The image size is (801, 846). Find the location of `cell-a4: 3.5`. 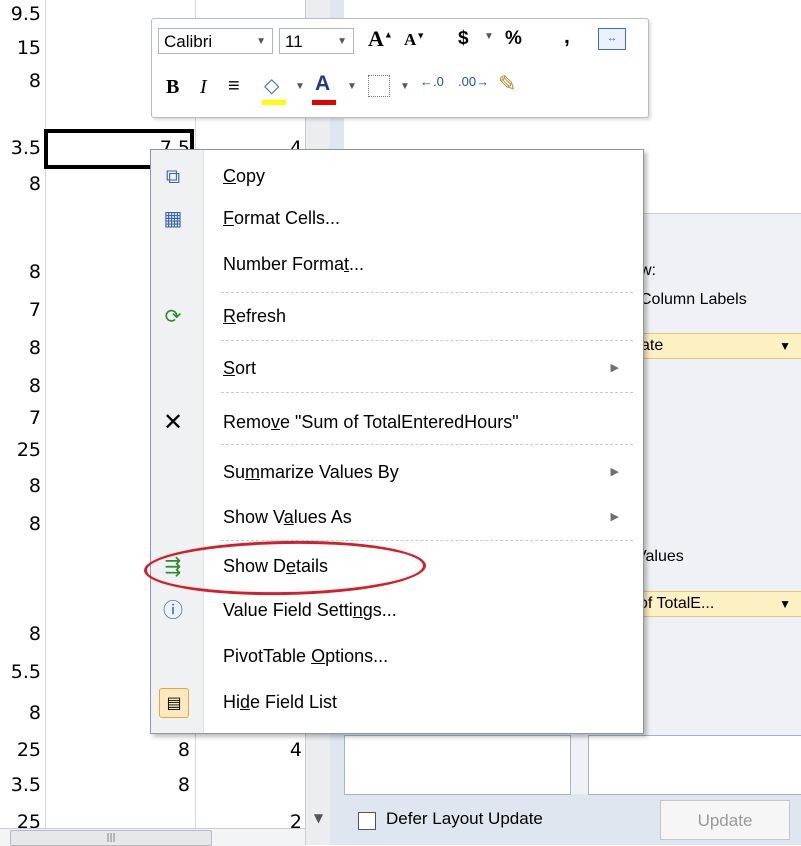

cell-a4: 3.5 is located at coordinates (20, 148).